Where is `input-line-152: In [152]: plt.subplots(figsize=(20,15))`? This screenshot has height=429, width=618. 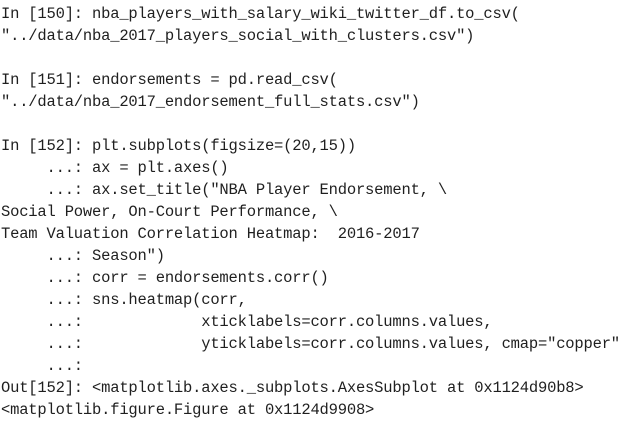
input-line-152: In [152]: plt.subplots(figsize=(20,15)) is located at coordinates (178, 146).